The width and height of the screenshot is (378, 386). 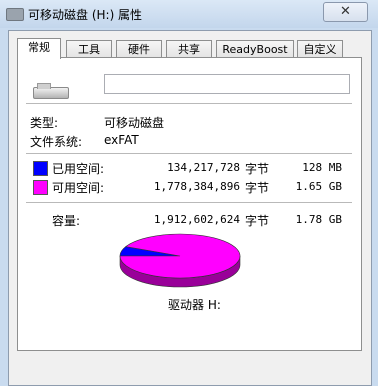 I want to click on title-bar: 可移动磁盘 (H:) 属性 ✕, so click(x=189, y=14).